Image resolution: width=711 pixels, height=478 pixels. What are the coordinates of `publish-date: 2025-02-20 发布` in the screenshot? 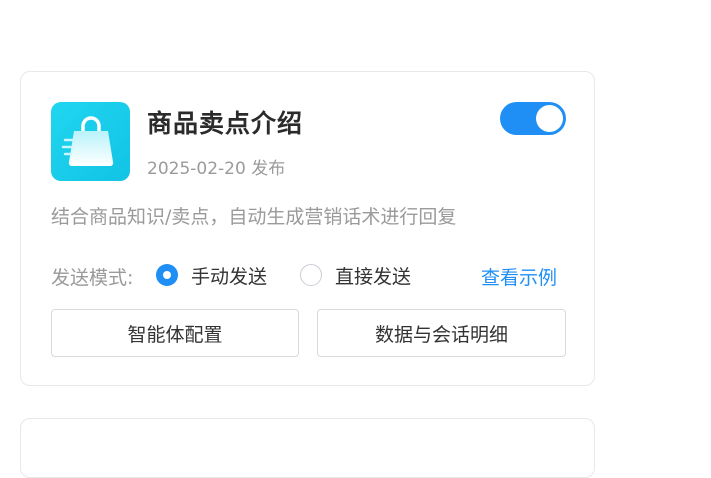 It's located at (216, 169).